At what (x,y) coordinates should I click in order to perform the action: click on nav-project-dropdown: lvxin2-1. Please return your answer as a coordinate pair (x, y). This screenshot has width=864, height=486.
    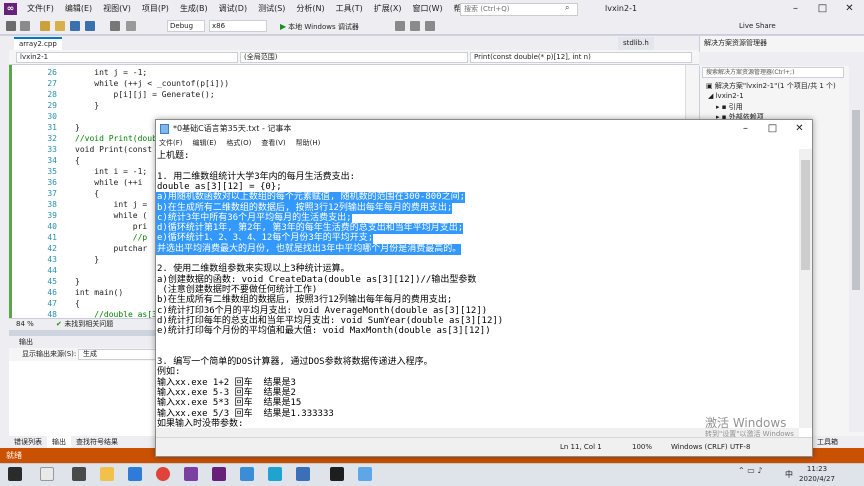
    Looking at the image, I should click on (127, 57).